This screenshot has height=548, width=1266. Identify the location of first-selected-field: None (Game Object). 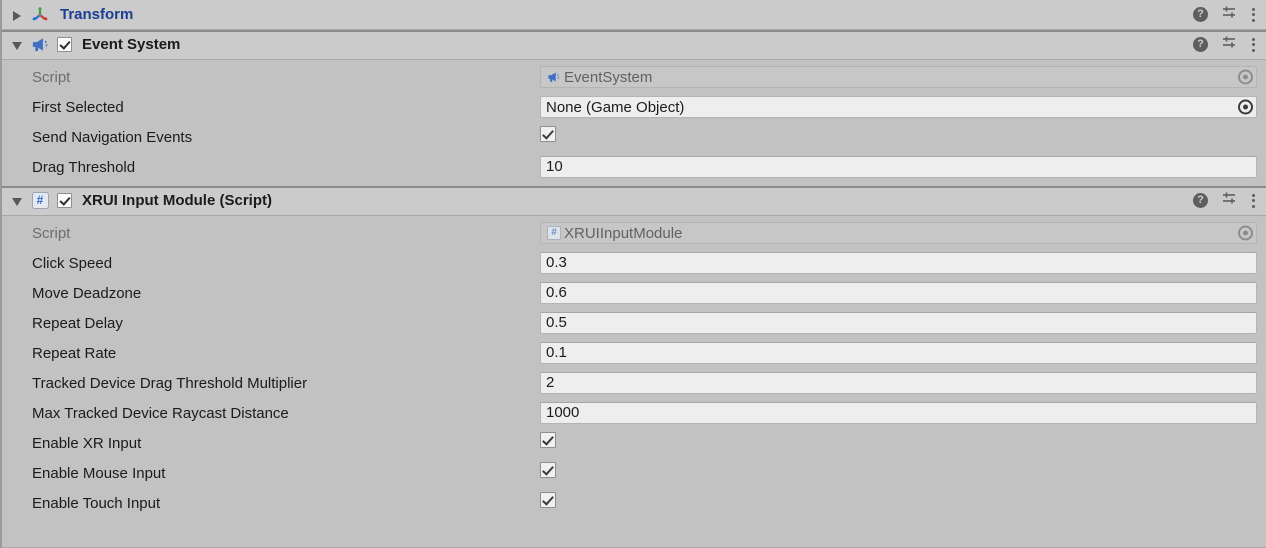
(898, 107).